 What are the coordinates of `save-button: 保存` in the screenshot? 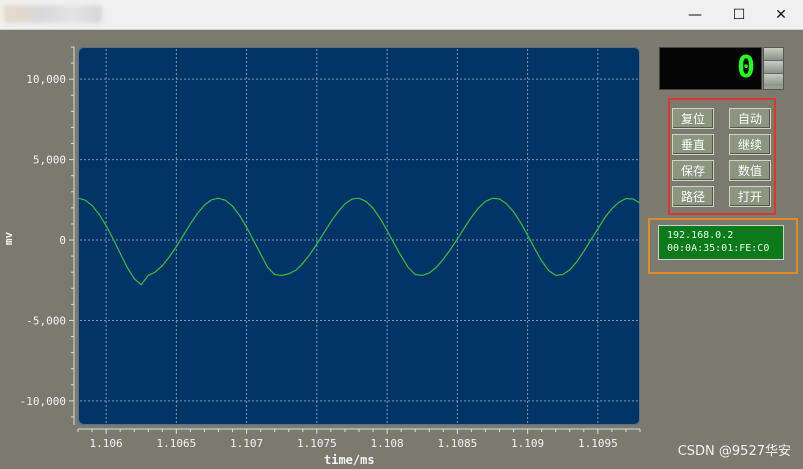 It's located at (693, 170).